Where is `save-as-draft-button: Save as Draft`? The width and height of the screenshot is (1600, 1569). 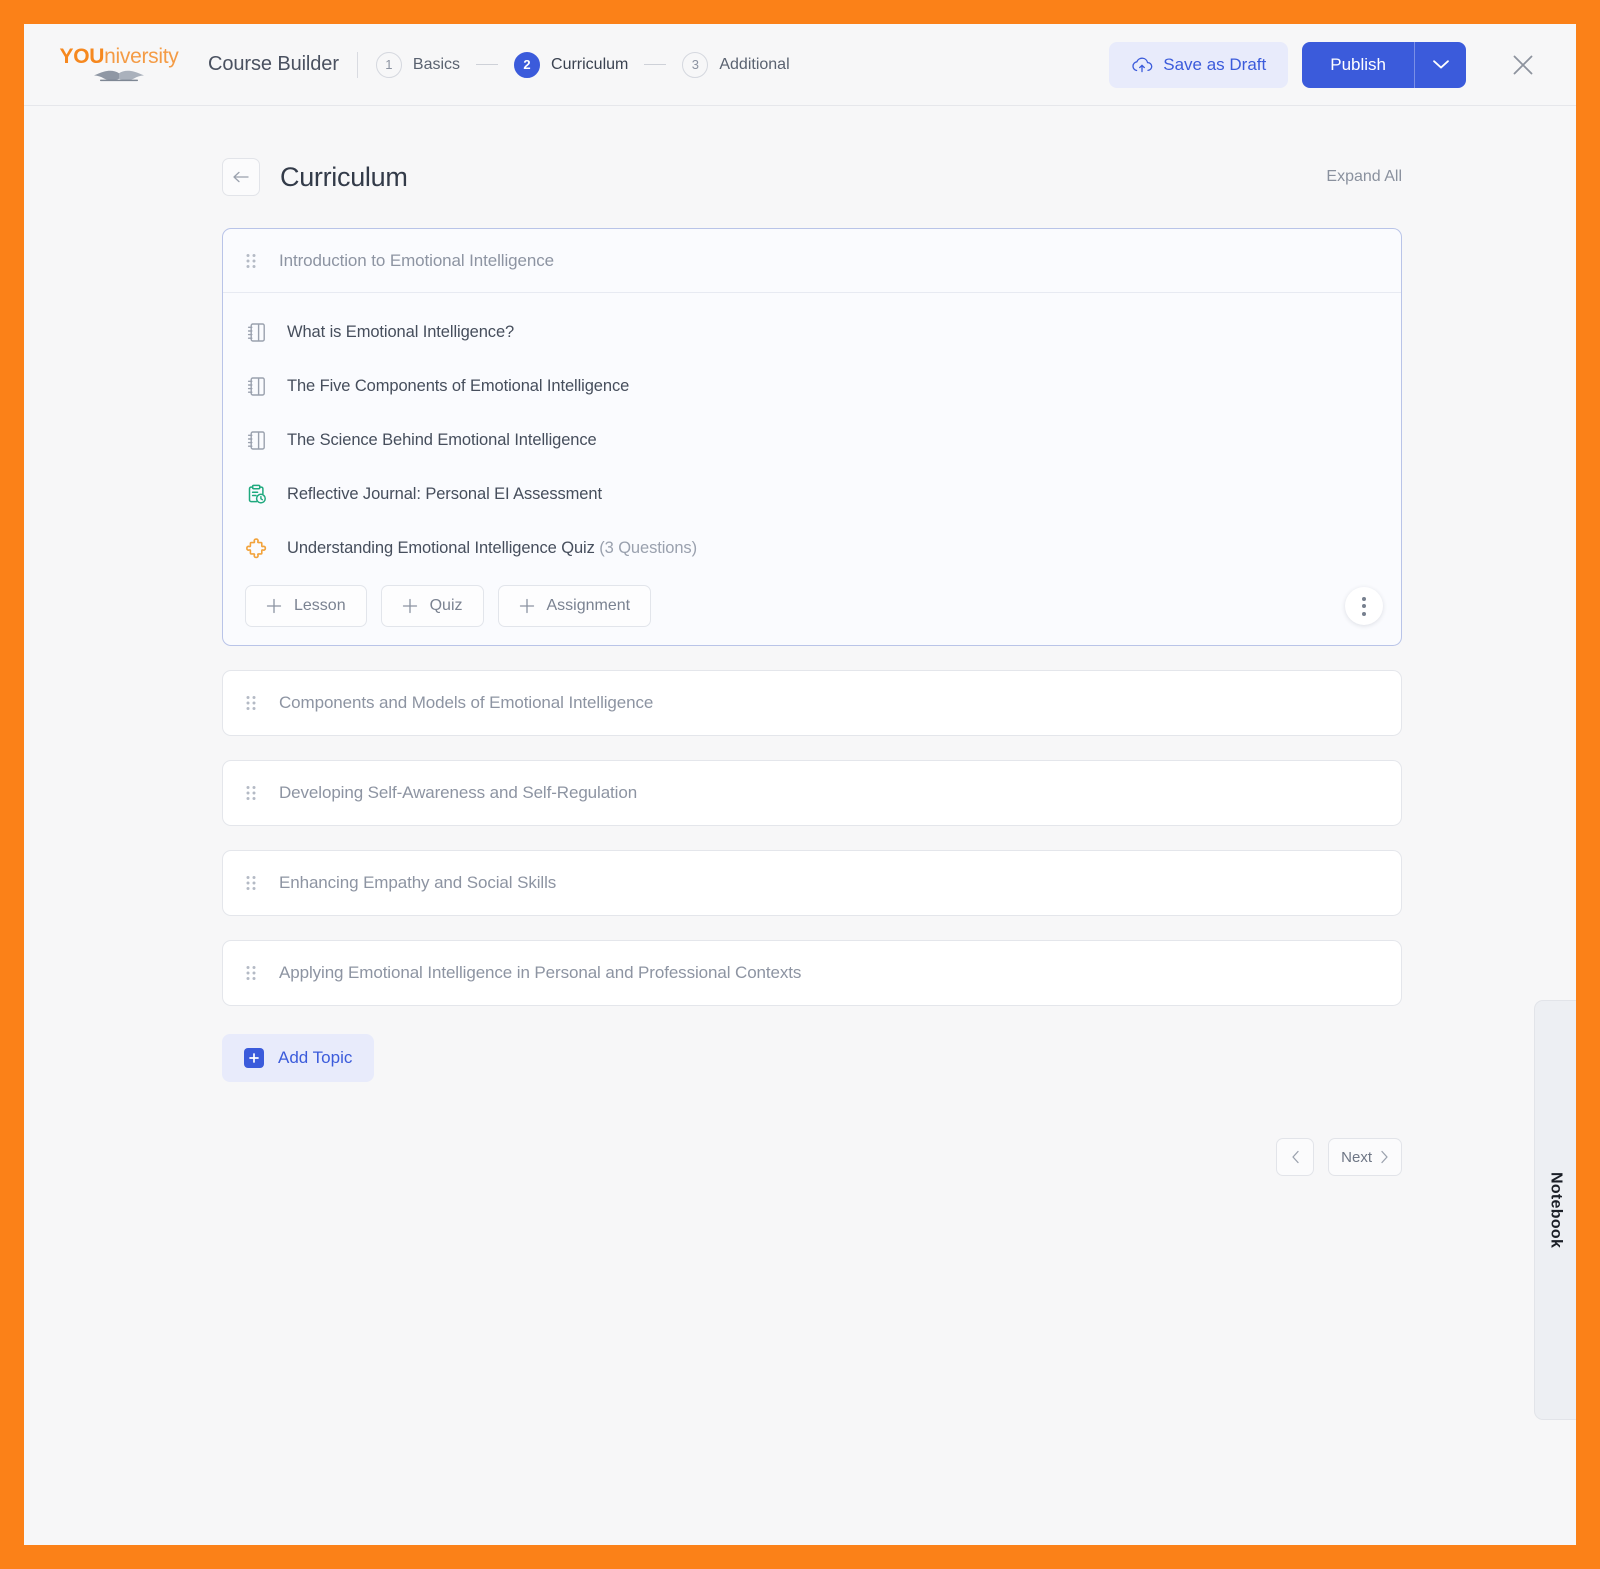 save-as-draft-button: Save as Draft is located at coordinates (1199, 64).